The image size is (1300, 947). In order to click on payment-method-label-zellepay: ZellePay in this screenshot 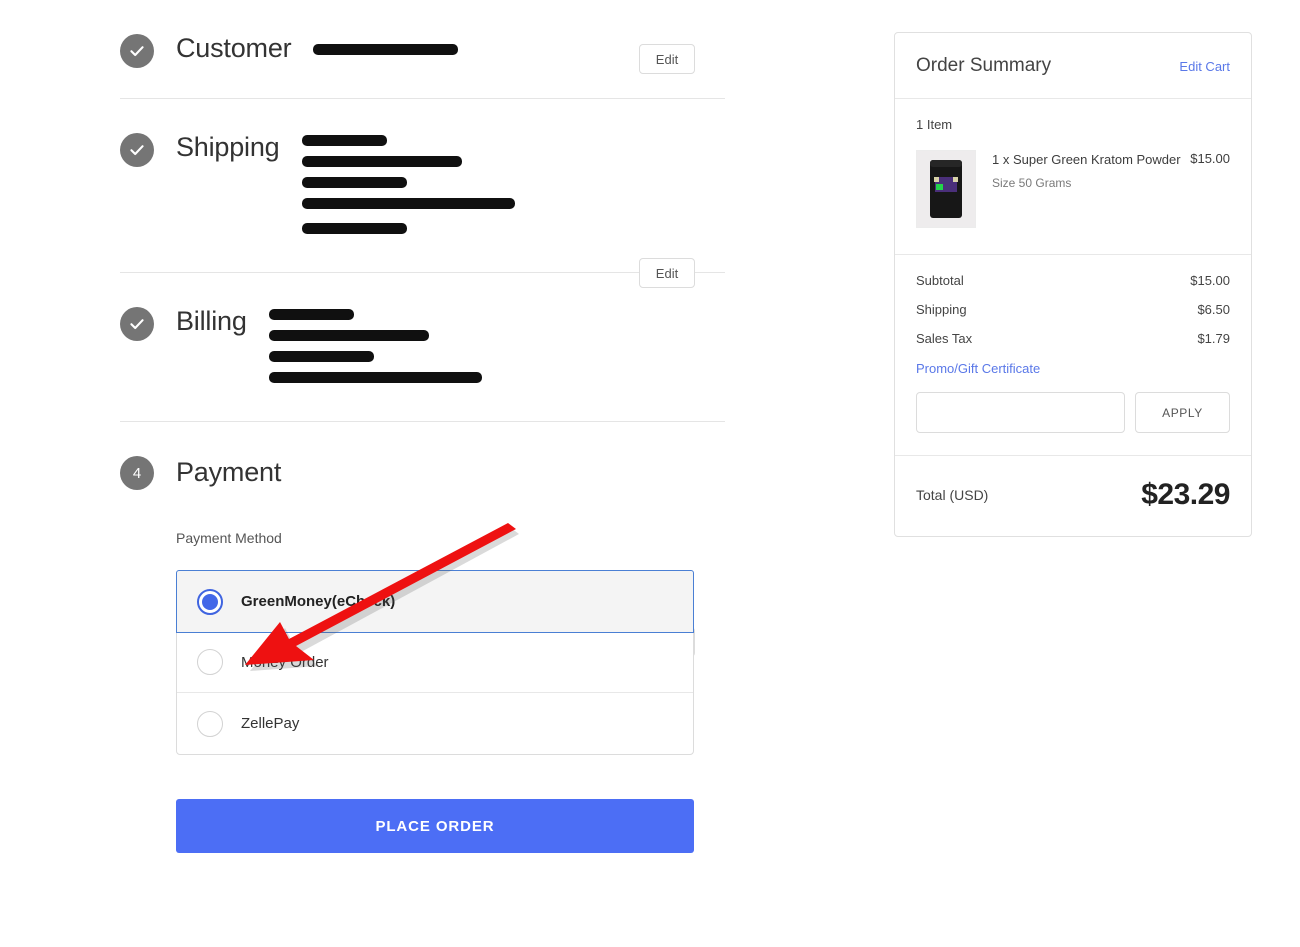, I will do `click(270, 723)`.